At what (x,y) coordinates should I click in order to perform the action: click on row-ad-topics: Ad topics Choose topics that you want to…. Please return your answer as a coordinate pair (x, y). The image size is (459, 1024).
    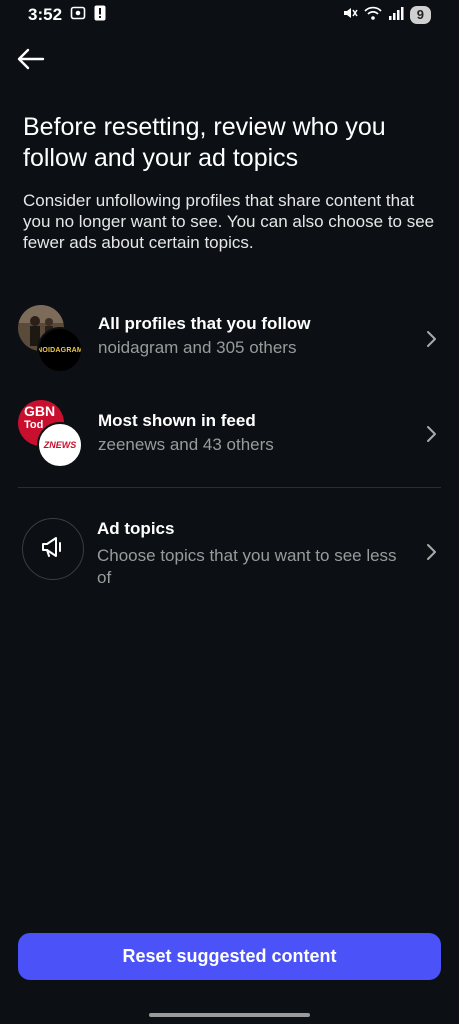
    Looking at the image, I should click on (229, 553).